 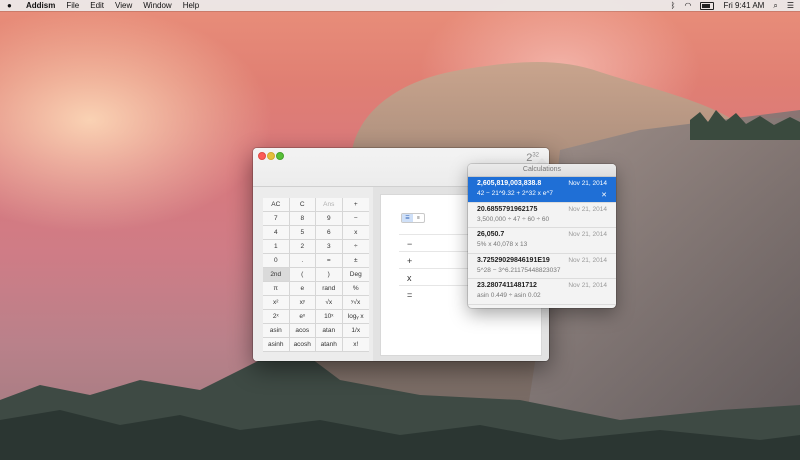 I want to click on key-button: 6, so click(x=329, y=233).